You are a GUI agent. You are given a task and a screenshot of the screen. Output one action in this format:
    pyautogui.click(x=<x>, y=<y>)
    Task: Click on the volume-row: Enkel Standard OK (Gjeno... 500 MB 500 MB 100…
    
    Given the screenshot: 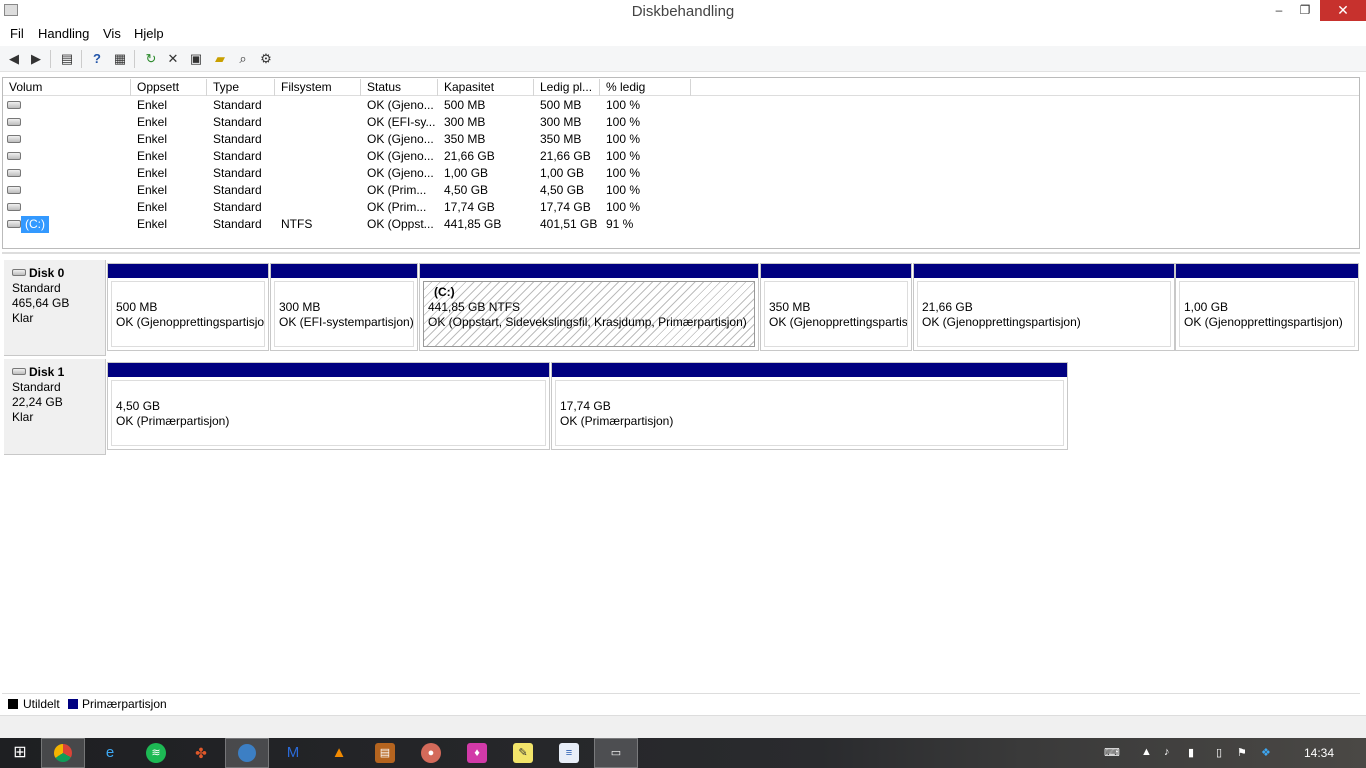 What is the action you would take?
    pyautogui.click(x=681, y=105)
    